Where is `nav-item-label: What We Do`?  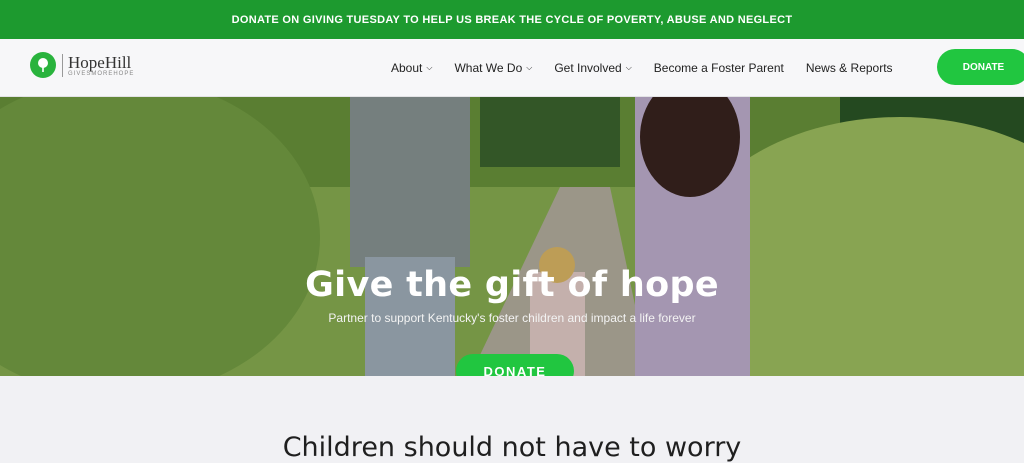
nav-item-label: What We Do is located at coordinates (488, 68).